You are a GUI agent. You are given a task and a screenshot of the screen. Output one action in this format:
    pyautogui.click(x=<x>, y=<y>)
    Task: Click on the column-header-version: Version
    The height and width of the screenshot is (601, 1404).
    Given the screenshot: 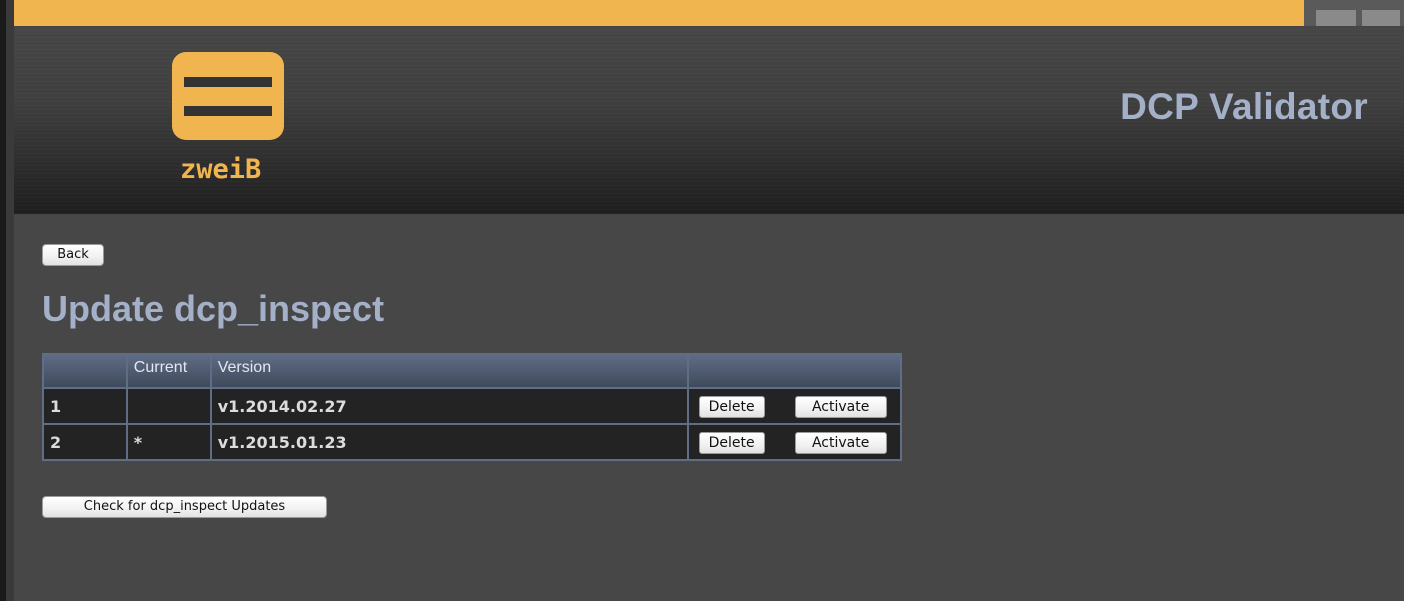 What is the action you would take?
    pyautogui.click(x=449, y=371)
    